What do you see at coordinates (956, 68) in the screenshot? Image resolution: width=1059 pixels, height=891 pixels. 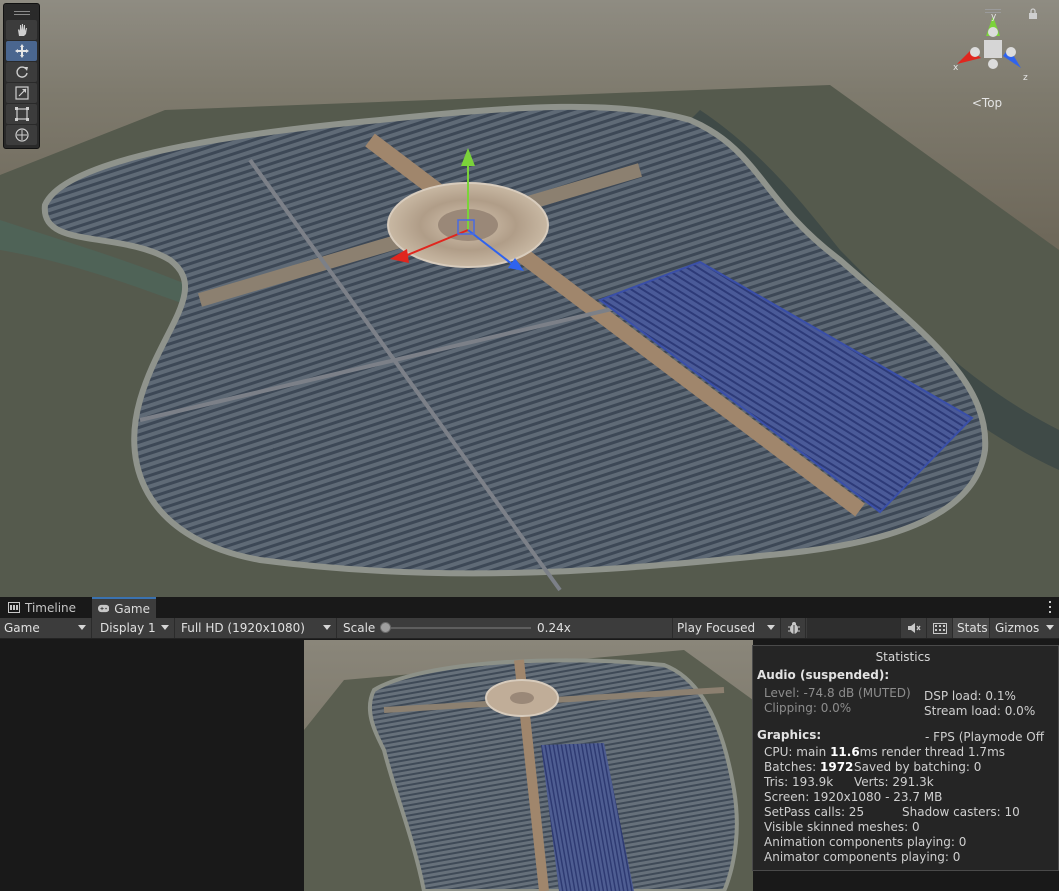 I see `axis-x-label: x` at bounding box center [956, 68].